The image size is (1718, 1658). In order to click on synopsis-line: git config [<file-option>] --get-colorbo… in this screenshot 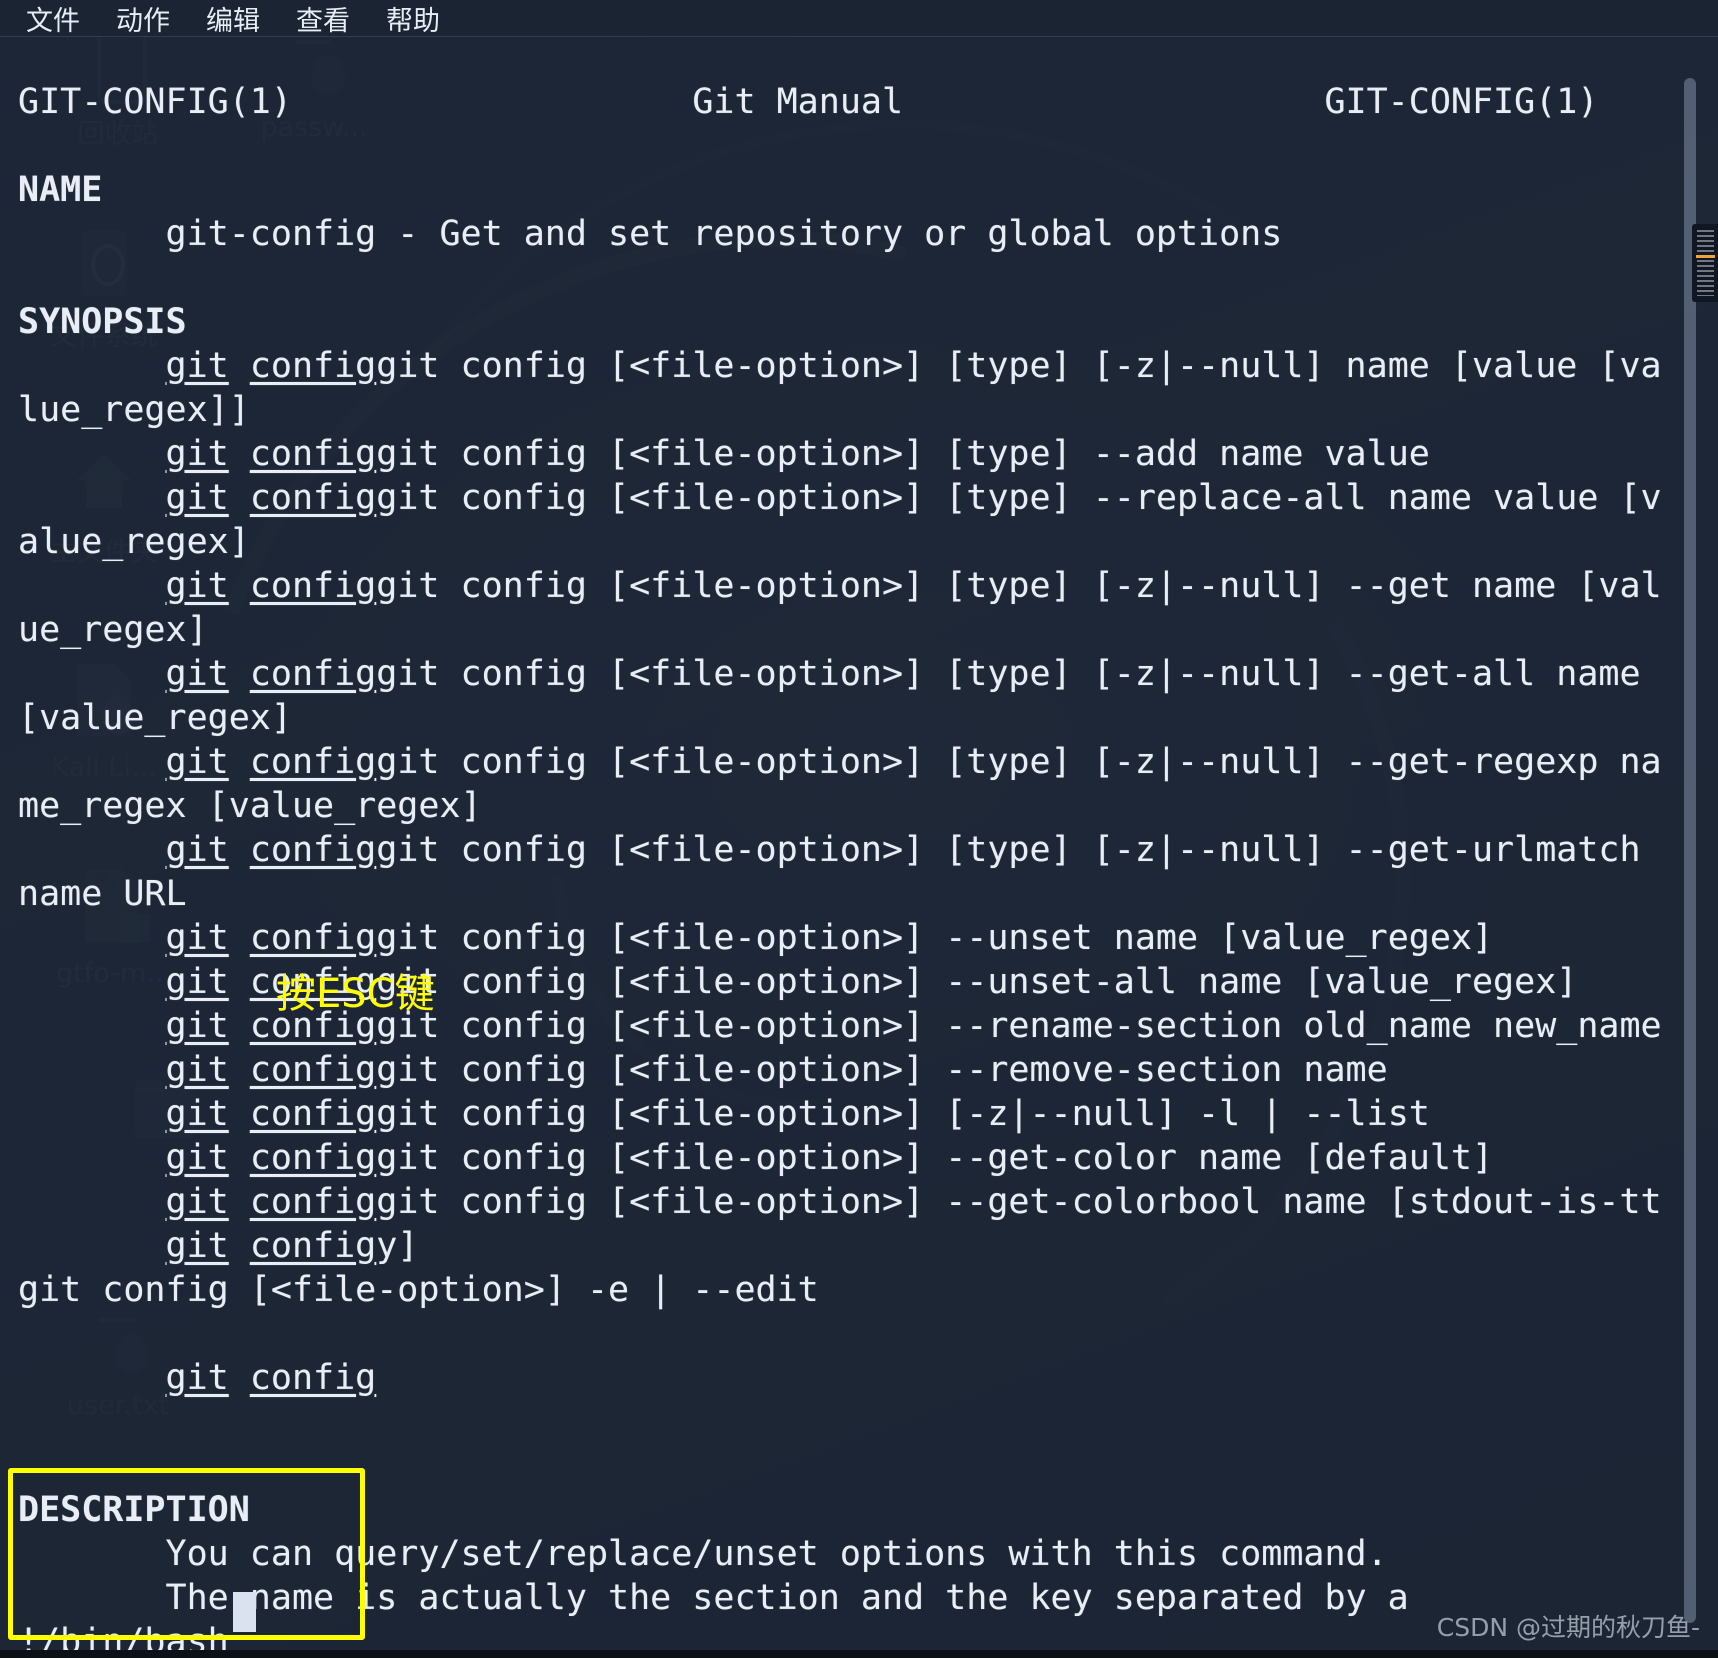, I will do `click(1019, 1202)`.